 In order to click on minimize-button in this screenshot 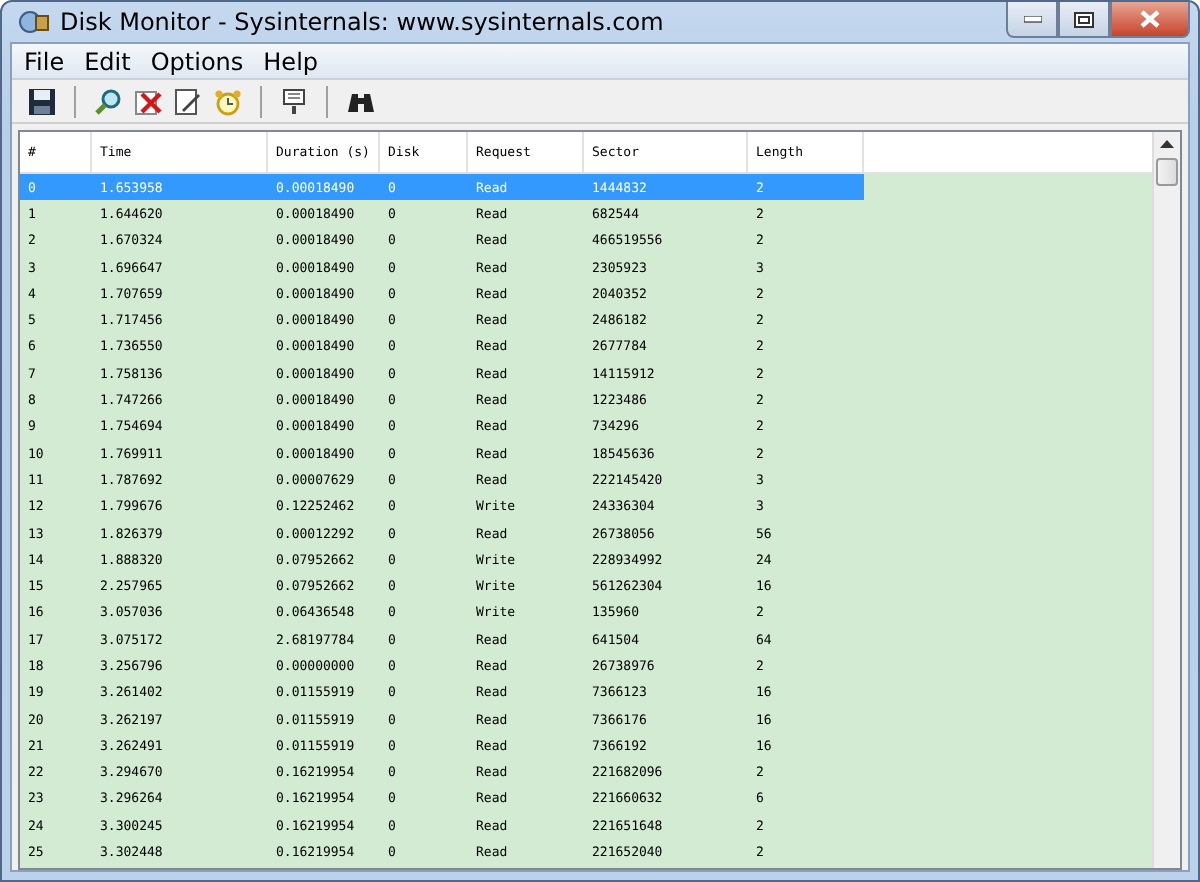, I will do `click(1032, 20)`.